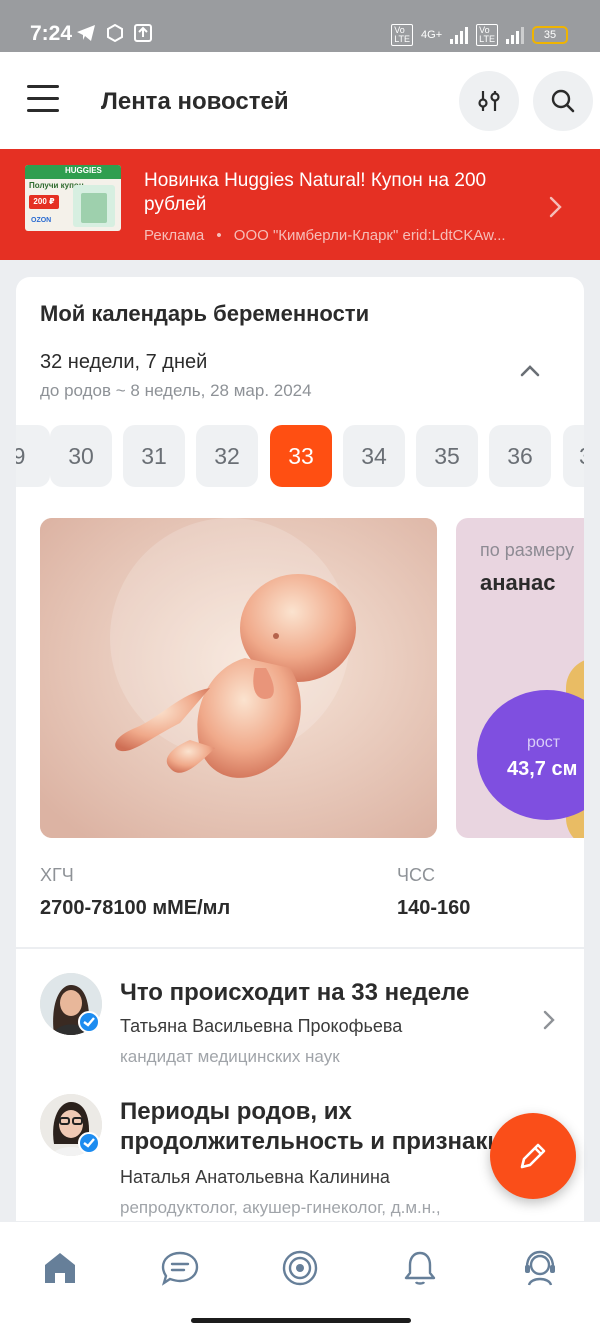 This screenshot has height=1332, width=600. I want to click on week-chip-active: 33, so click(301, 456).